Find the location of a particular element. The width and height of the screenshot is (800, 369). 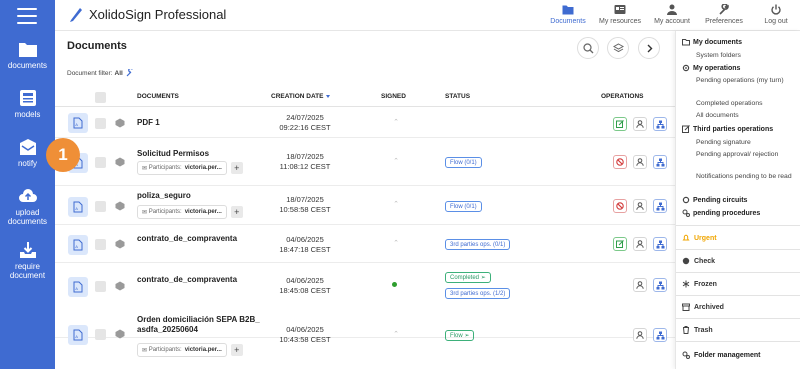

topnav-documents: Documents is located at coordinates (568, 14).